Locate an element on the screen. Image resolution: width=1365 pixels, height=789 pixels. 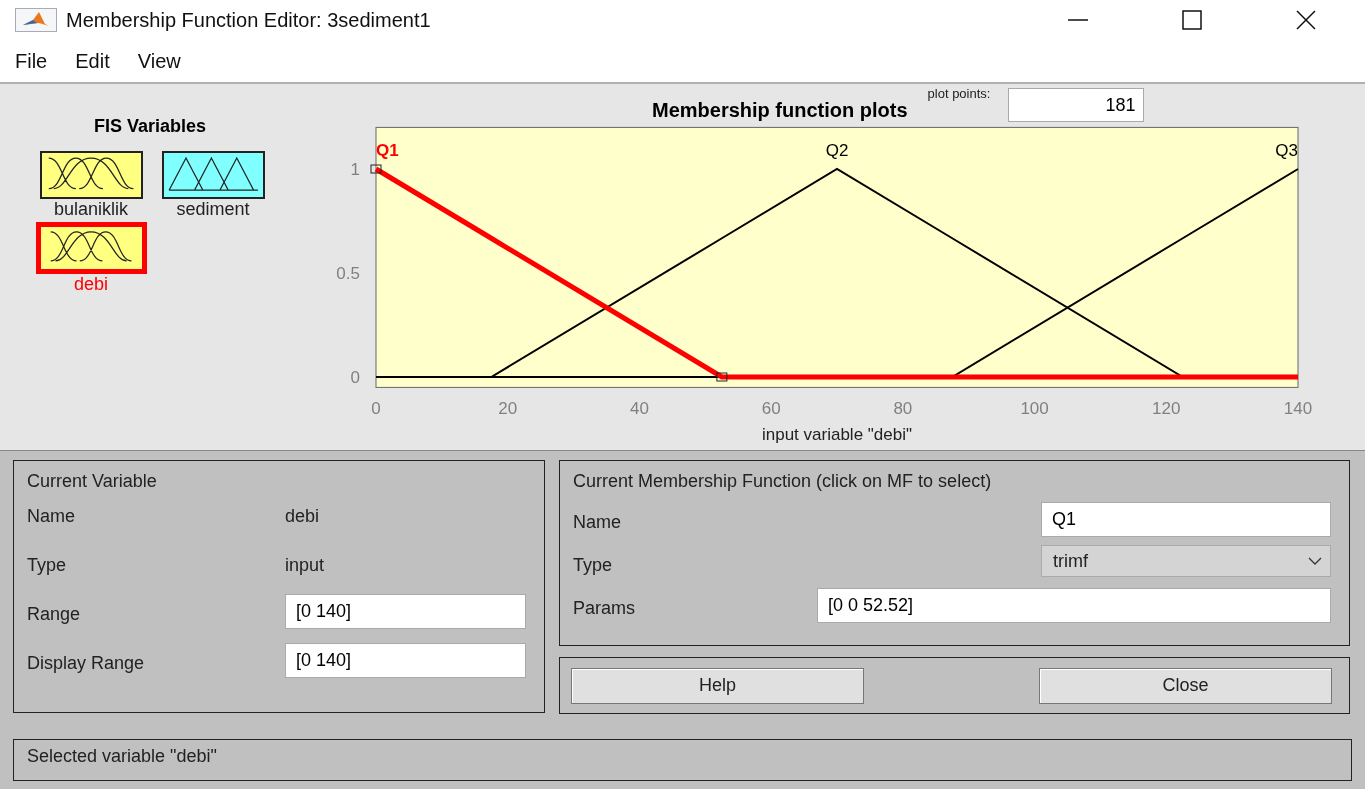
status-text: Selected variable "debi" is located at coordinates (122, 756).